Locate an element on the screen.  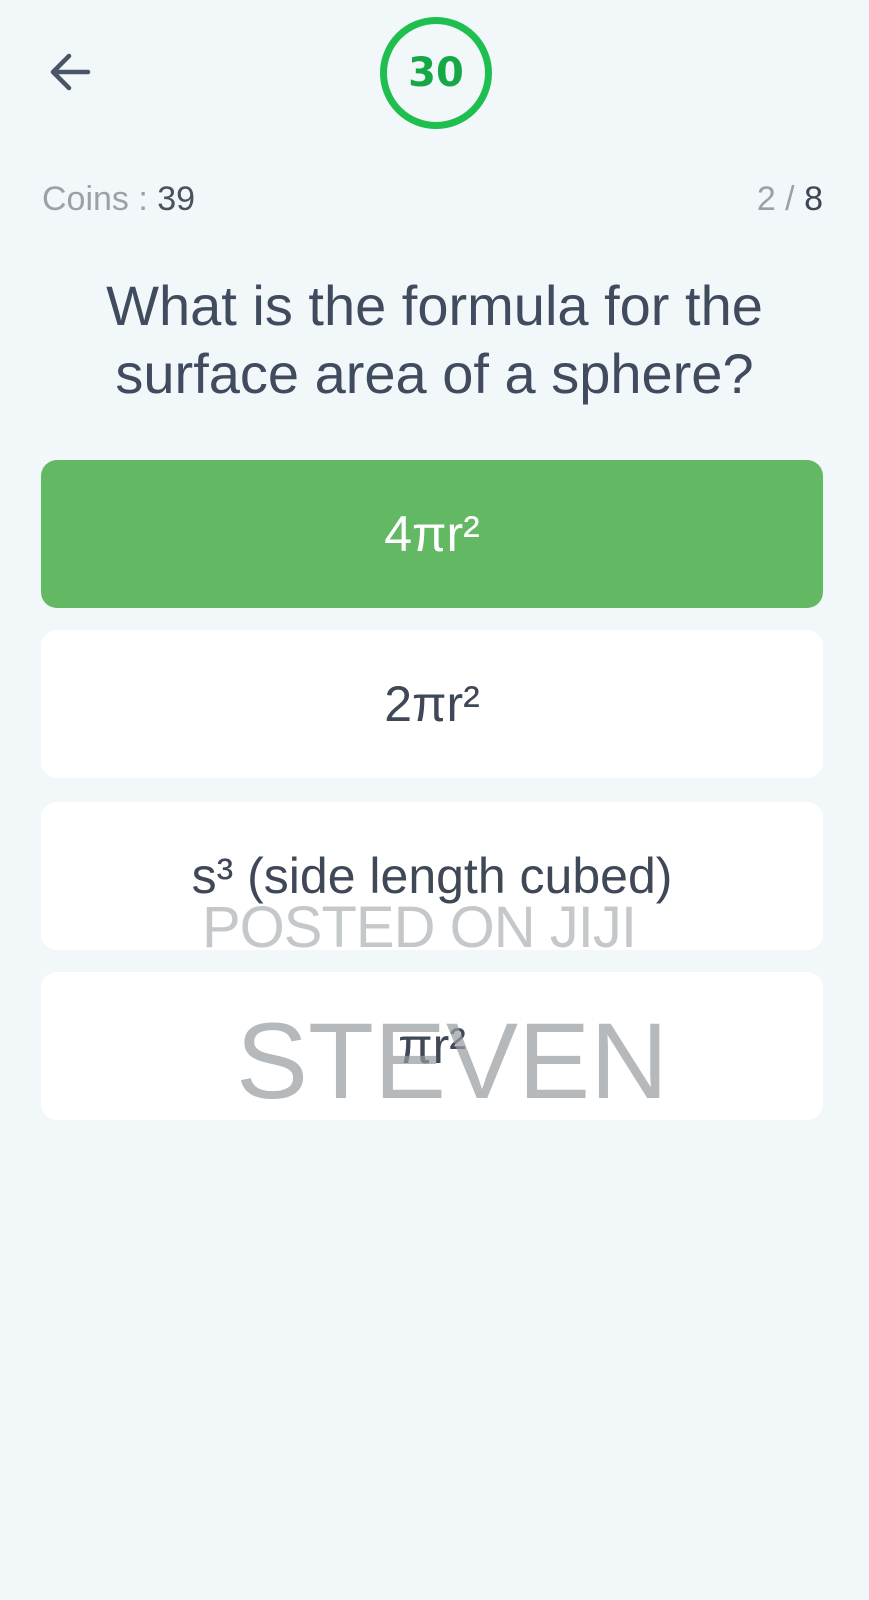
countdown-timer: 30 is located at coordinates (436, 73).